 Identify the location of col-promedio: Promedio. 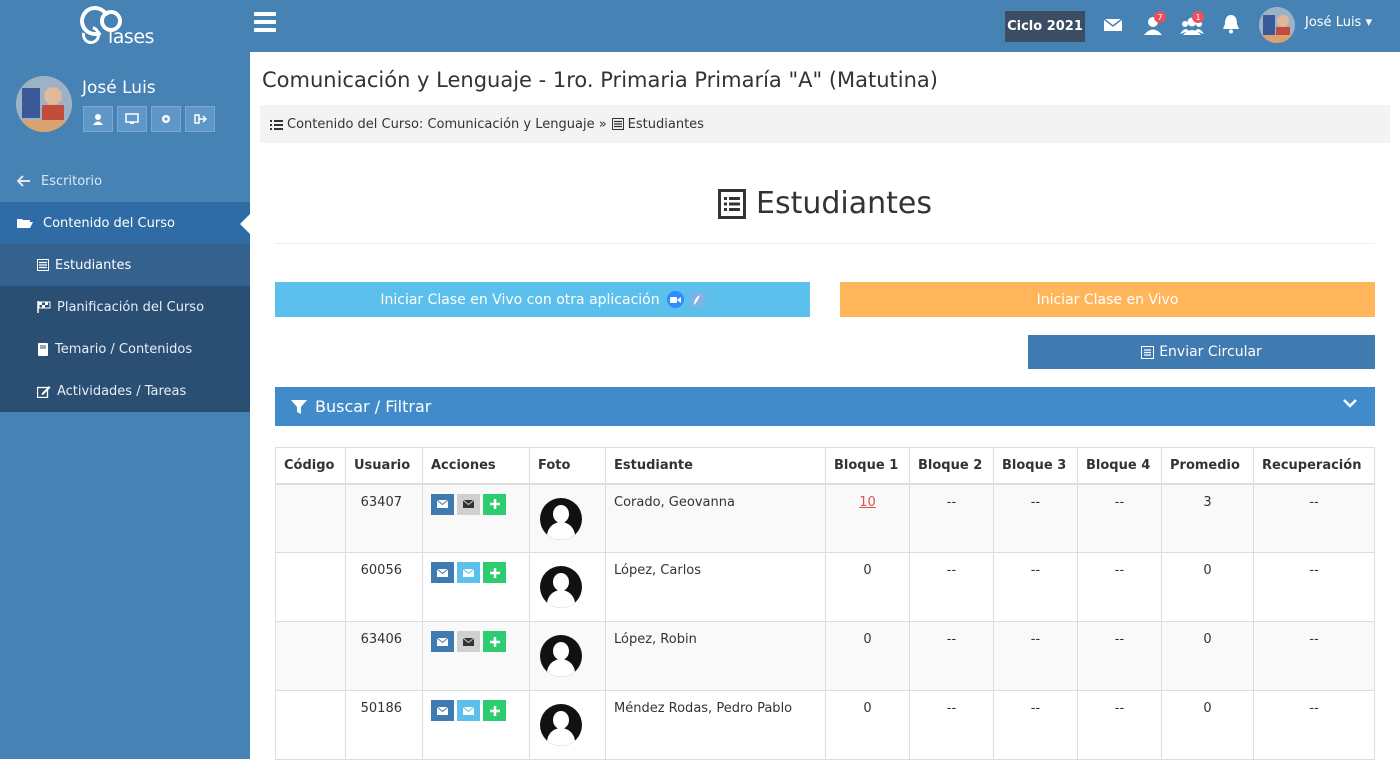
(1207, 466).